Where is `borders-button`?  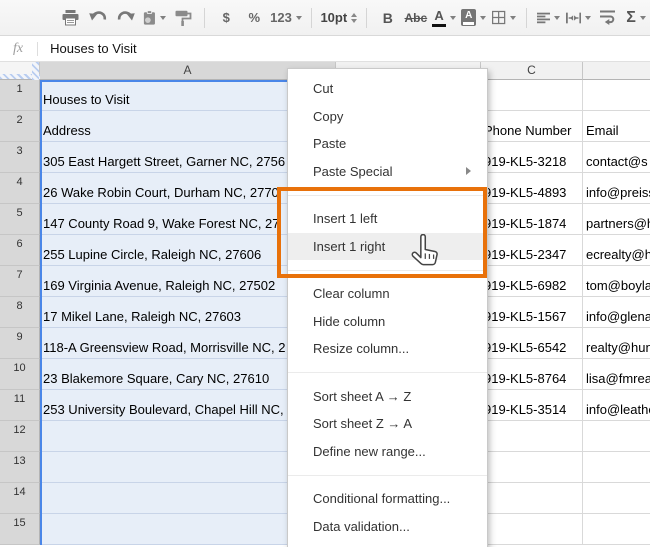 borders-button is located at coordinates (504, 18).